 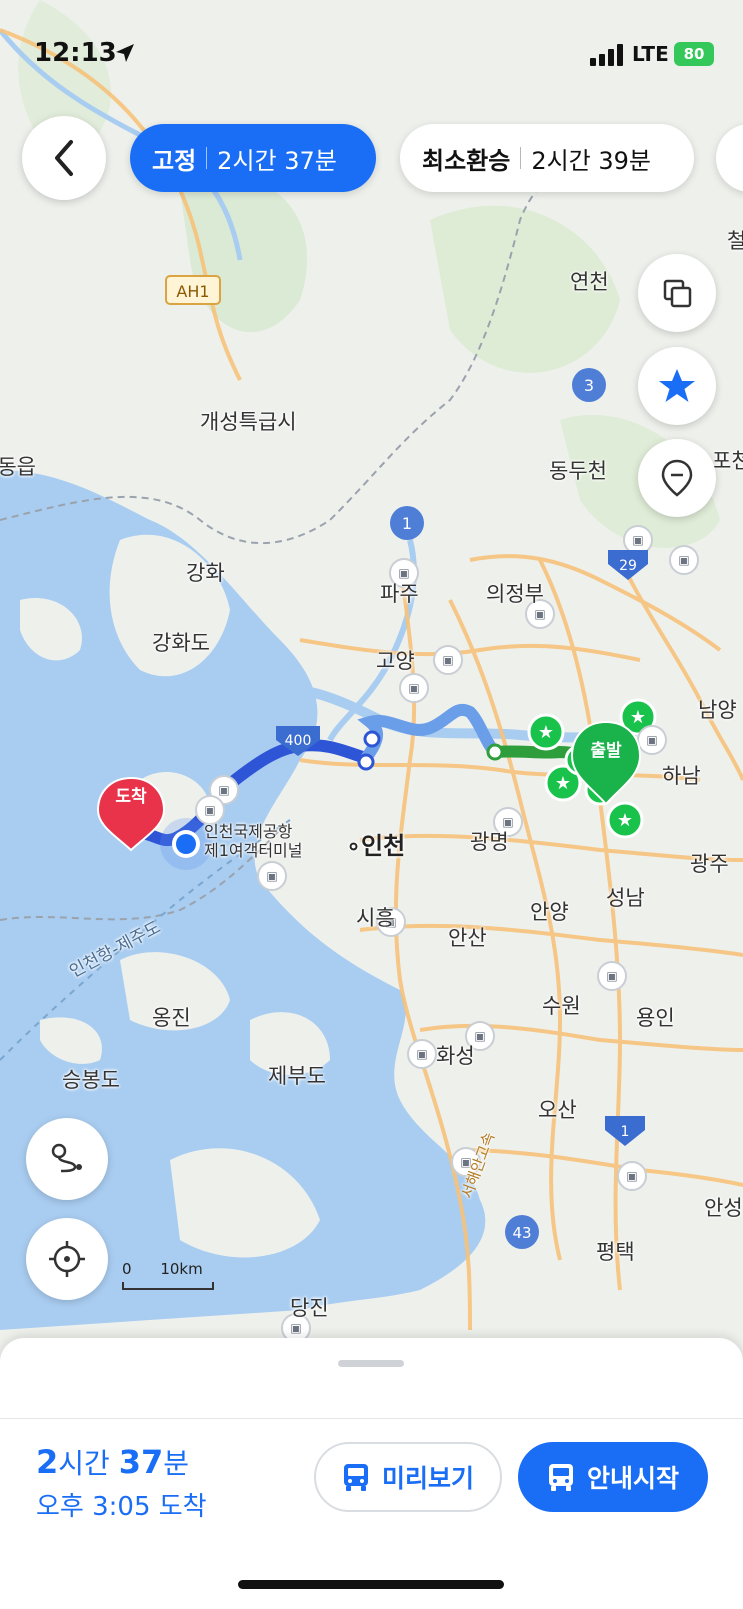 I want to click on road-badge-400: 400, so click(x=298, y=741).